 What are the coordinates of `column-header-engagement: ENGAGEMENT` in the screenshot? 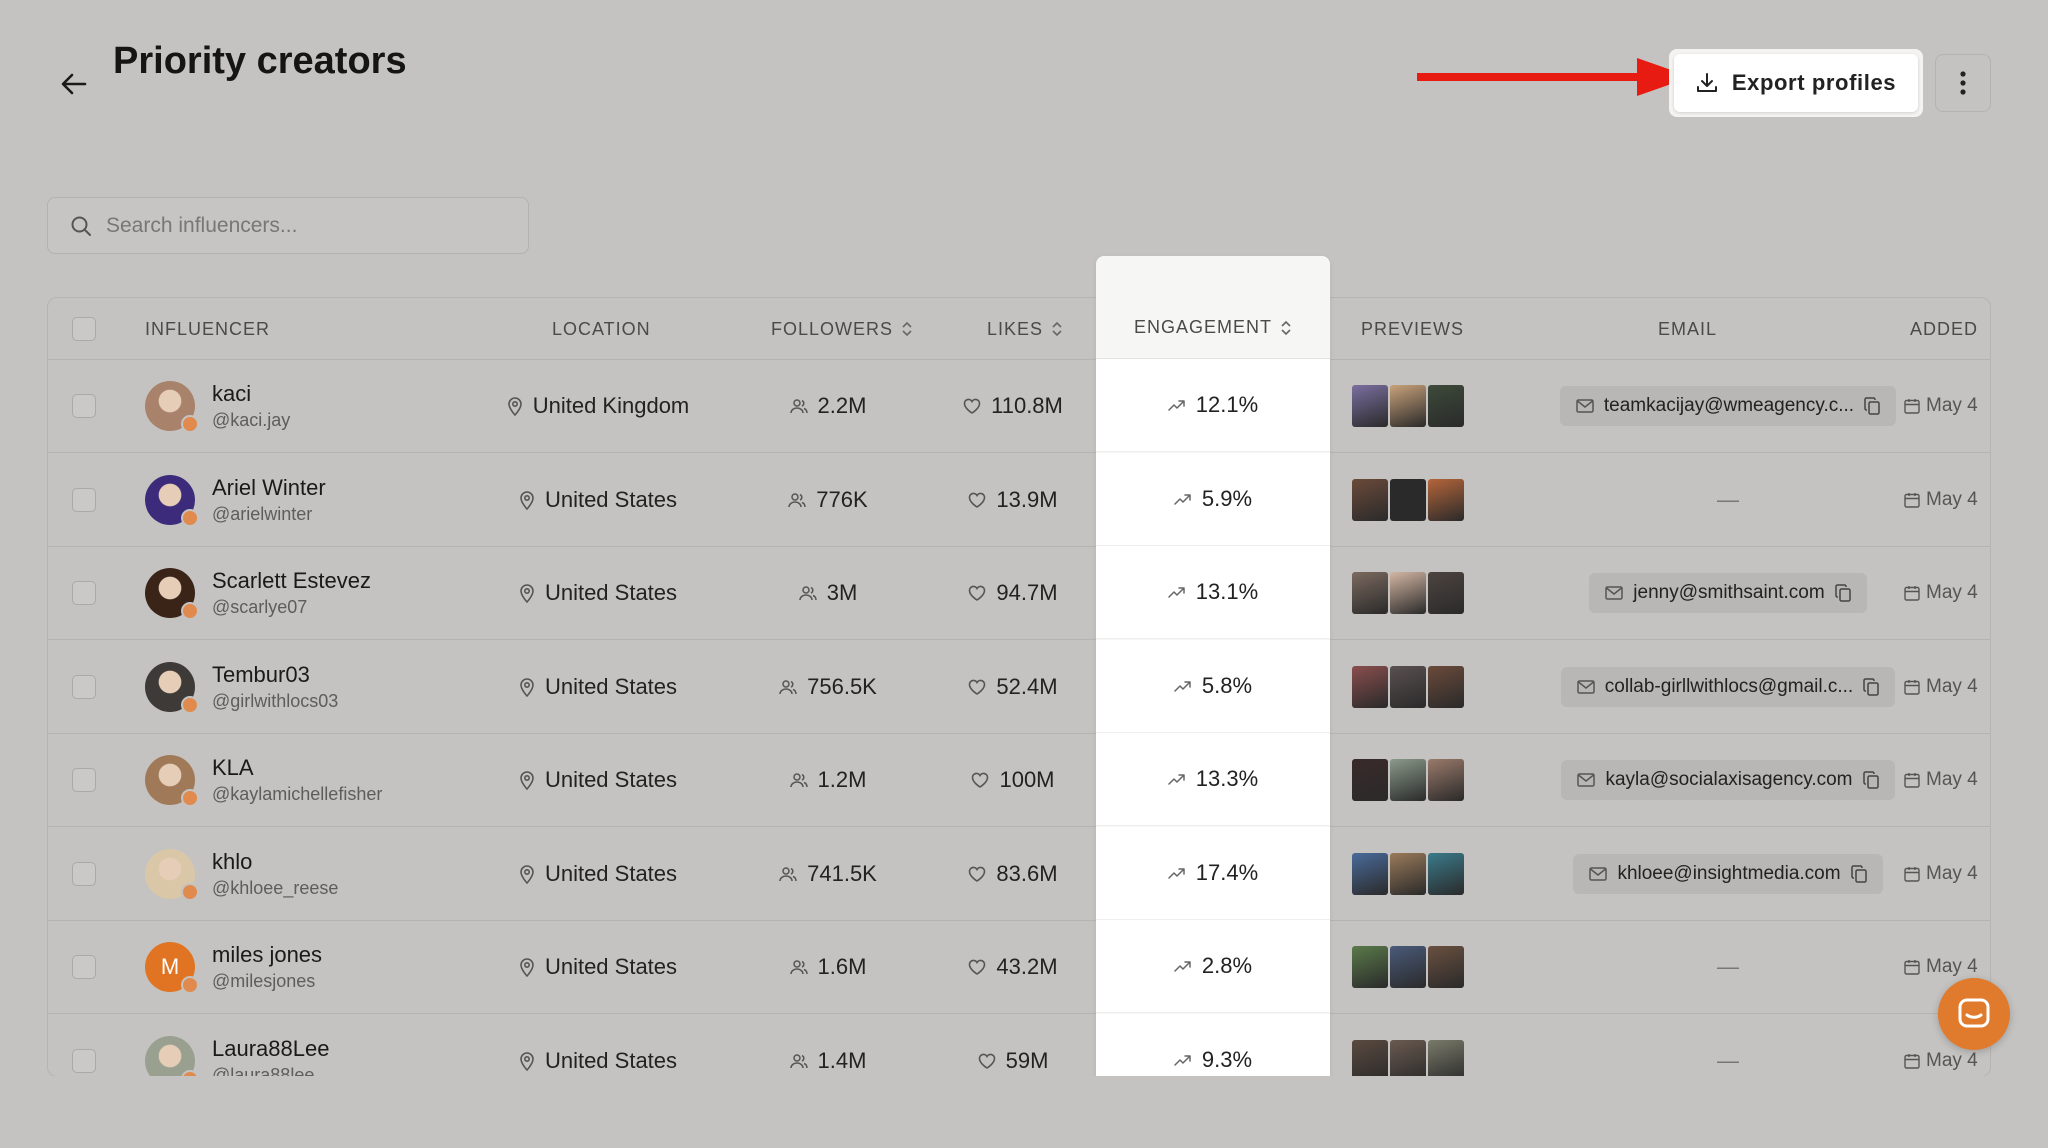 It's located at (1213, 328).